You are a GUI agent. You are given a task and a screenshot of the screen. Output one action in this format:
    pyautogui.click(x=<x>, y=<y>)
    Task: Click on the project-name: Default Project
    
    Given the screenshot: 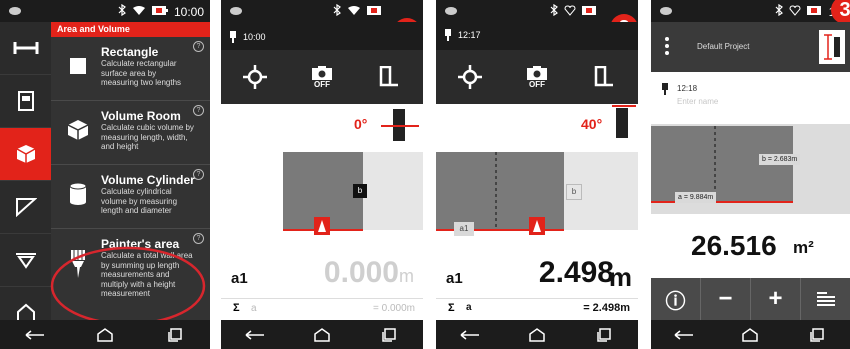 What is the action you would take?
    pyautogui.click(x=723, y=46)
    